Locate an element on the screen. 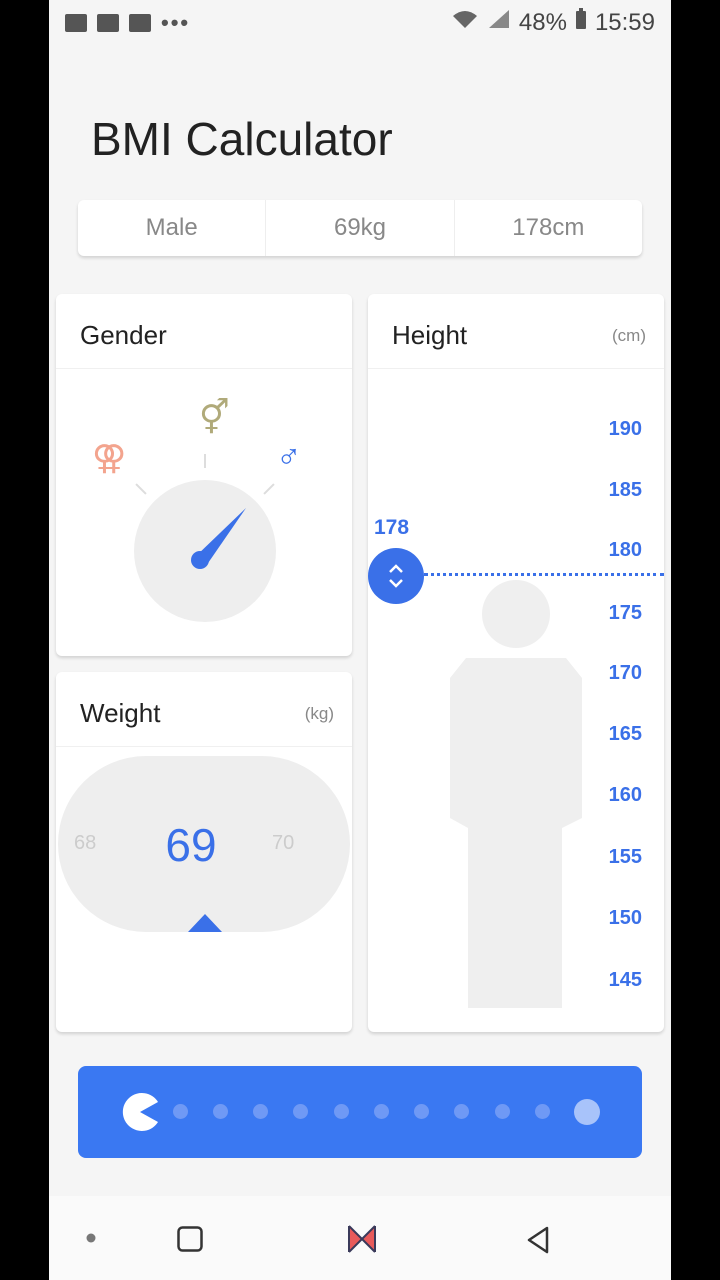 The image size is (720, 1280). height-scale-label: 160 is located at coordinates (625, 795).